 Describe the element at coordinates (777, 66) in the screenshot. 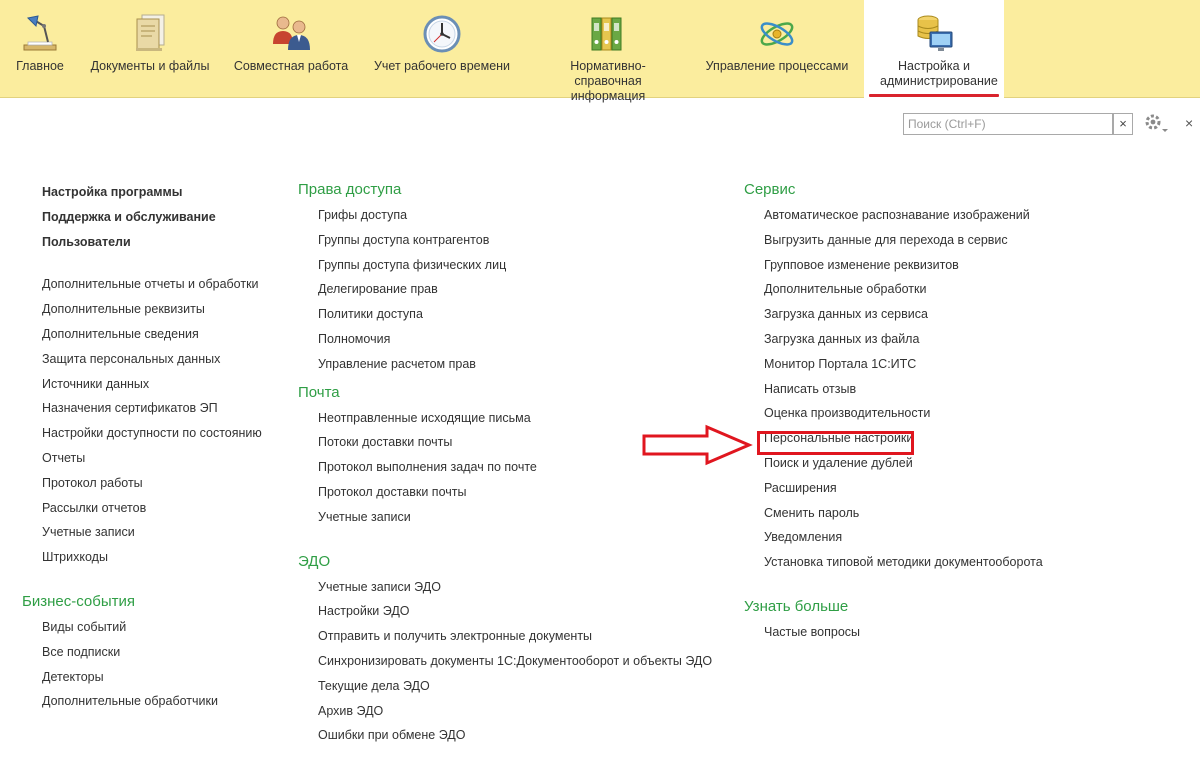

I see `tab-process-management-label: Управление процессами` at that location.